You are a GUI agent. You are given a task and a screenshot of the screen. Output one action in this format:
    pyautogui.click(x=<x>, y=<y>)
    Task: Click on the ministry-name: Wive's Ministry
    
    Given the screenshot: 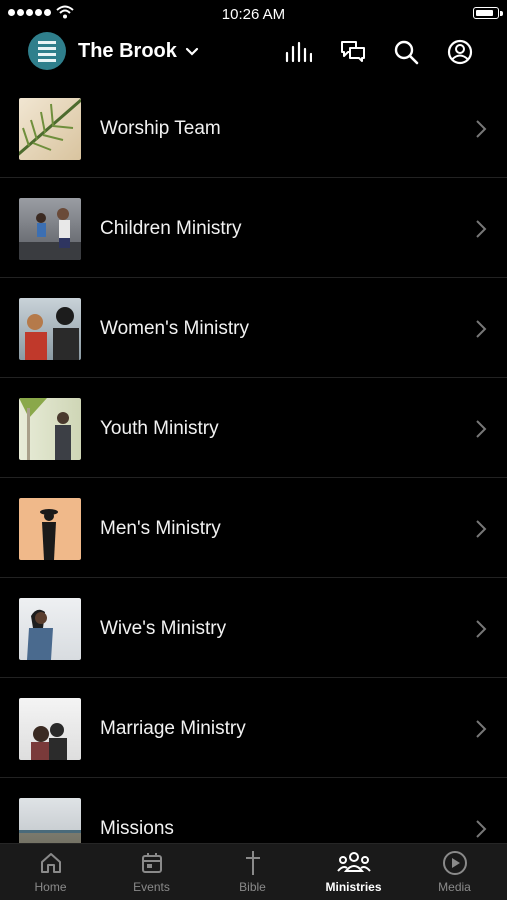 What is the action you would take?
    pyautogui.click(x=163, y=628)
    